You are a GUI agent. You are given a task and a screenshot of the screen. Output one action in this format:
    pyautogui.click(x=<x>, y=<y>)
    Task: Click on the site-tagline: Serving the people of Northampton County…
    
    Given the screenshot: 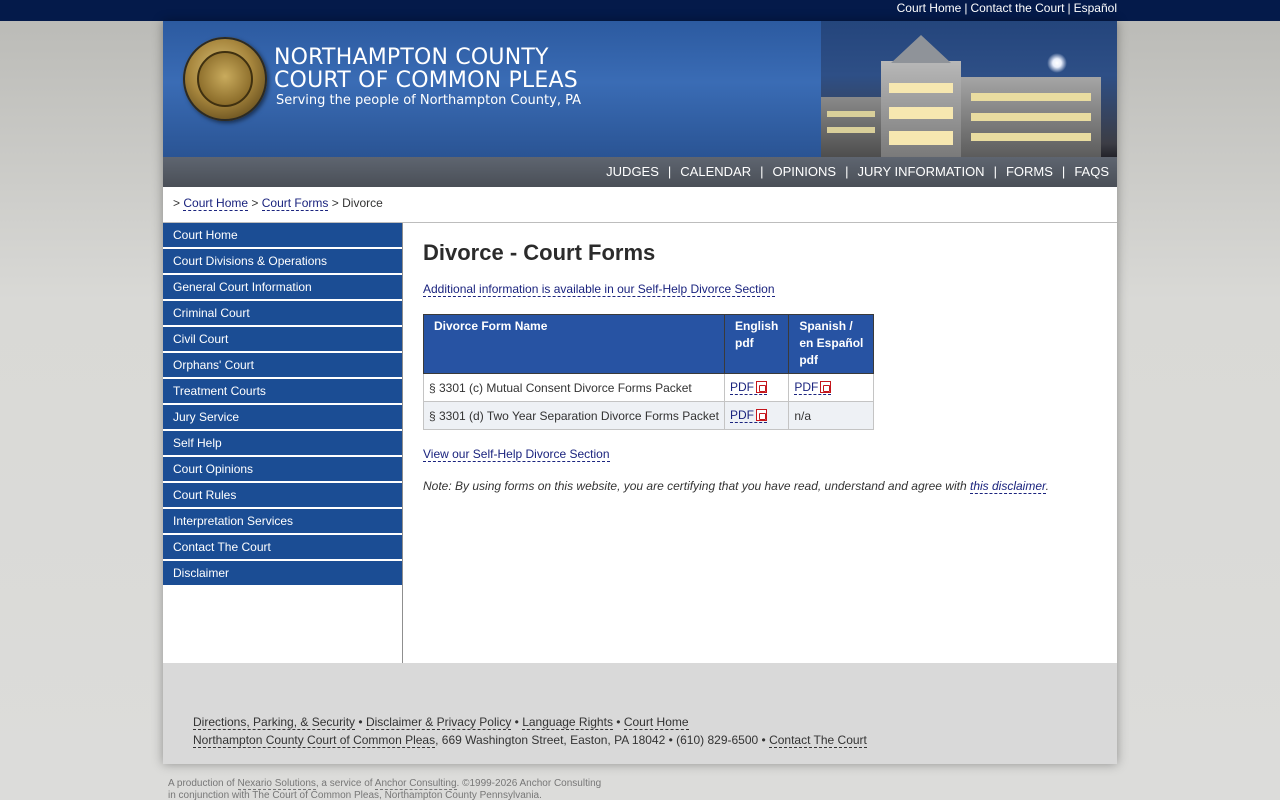 What is the action you would take?
    pyautogui.click(x=428, y=100)
    